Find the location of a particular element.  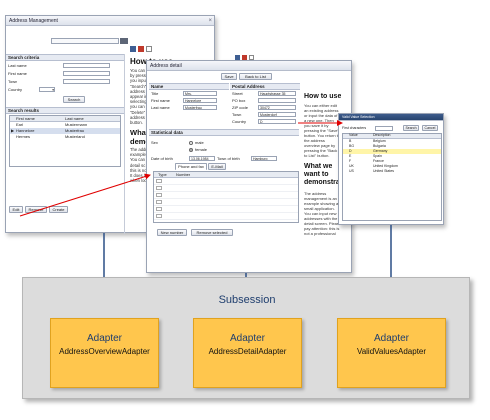

adapter-name: ValidValuesAdapter is located at coordinates (391, 351).